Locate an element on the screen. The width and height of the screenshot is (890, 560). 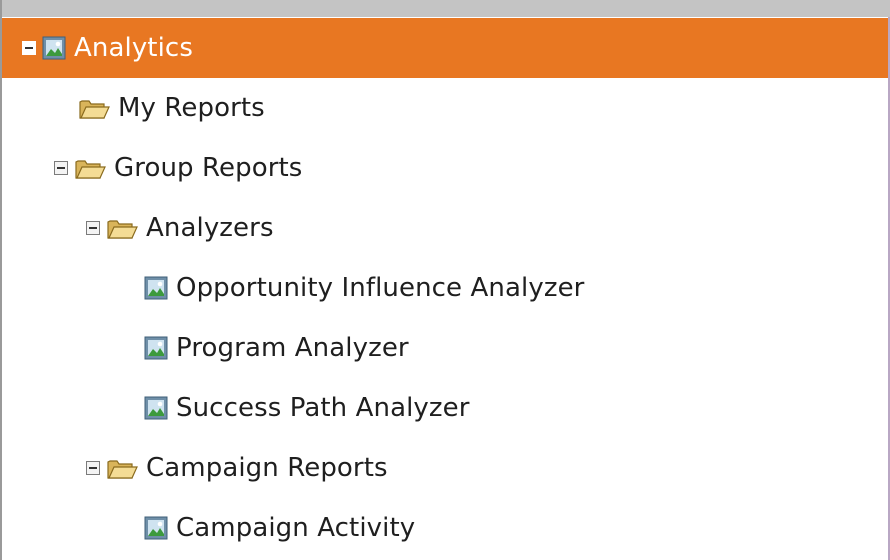
tree-item-campaign-activity: Campaign Activity is located at coordinates (445, 528).